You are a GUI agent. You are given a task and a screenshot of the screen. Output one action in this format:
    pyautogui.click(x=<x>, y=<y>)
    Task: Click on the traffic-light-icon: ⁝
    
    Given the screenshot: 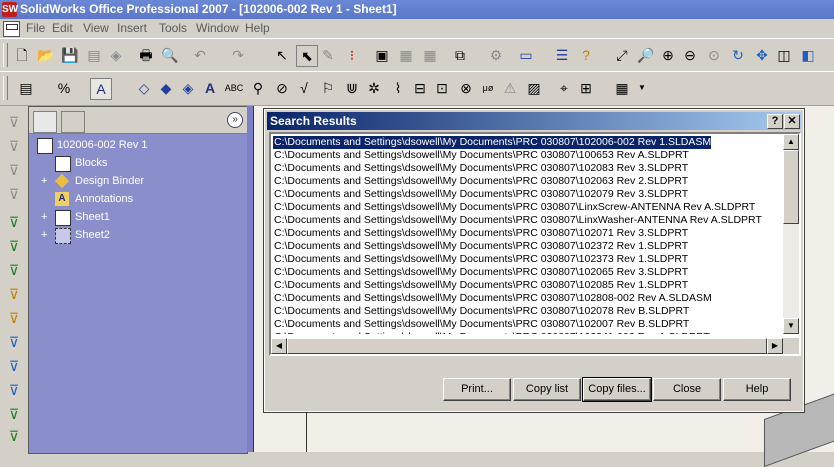 What is the action you would take?
    pyautogui.click(x=352, y=55)
    